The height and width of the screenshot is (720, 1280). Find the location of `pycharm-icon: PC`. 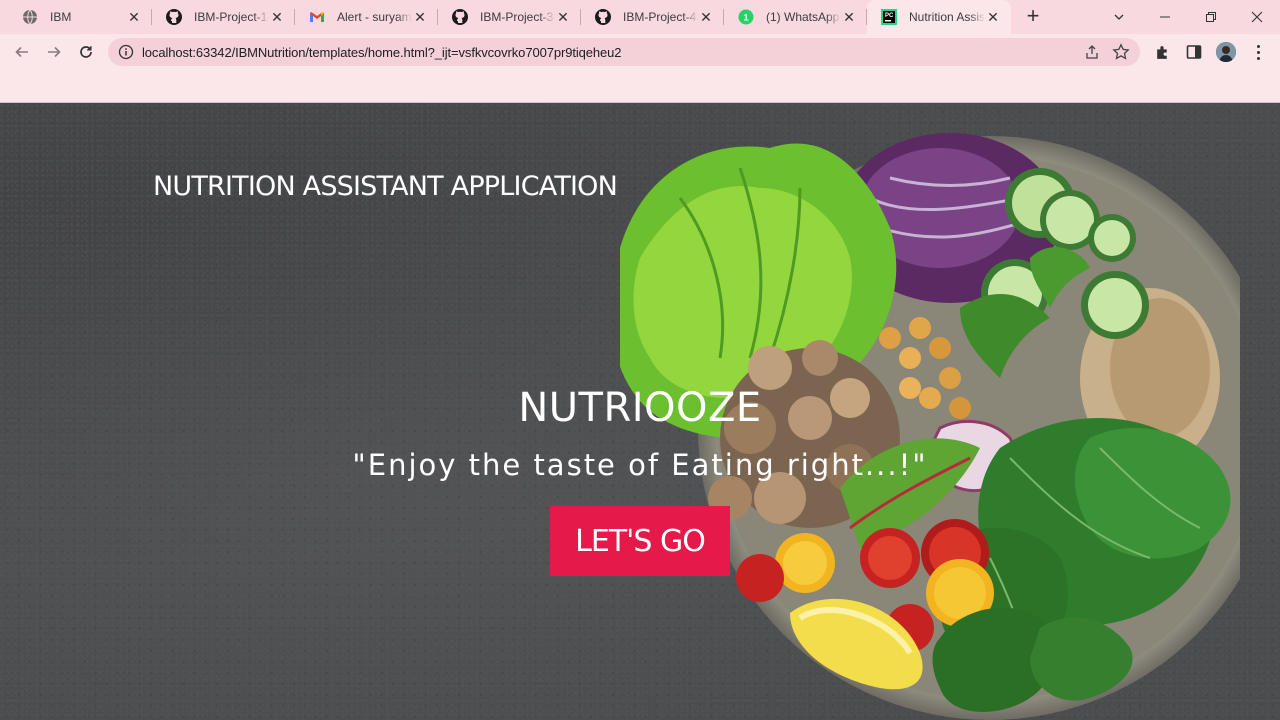

pycharm-icon: PC is located at coordinates (889, 17).